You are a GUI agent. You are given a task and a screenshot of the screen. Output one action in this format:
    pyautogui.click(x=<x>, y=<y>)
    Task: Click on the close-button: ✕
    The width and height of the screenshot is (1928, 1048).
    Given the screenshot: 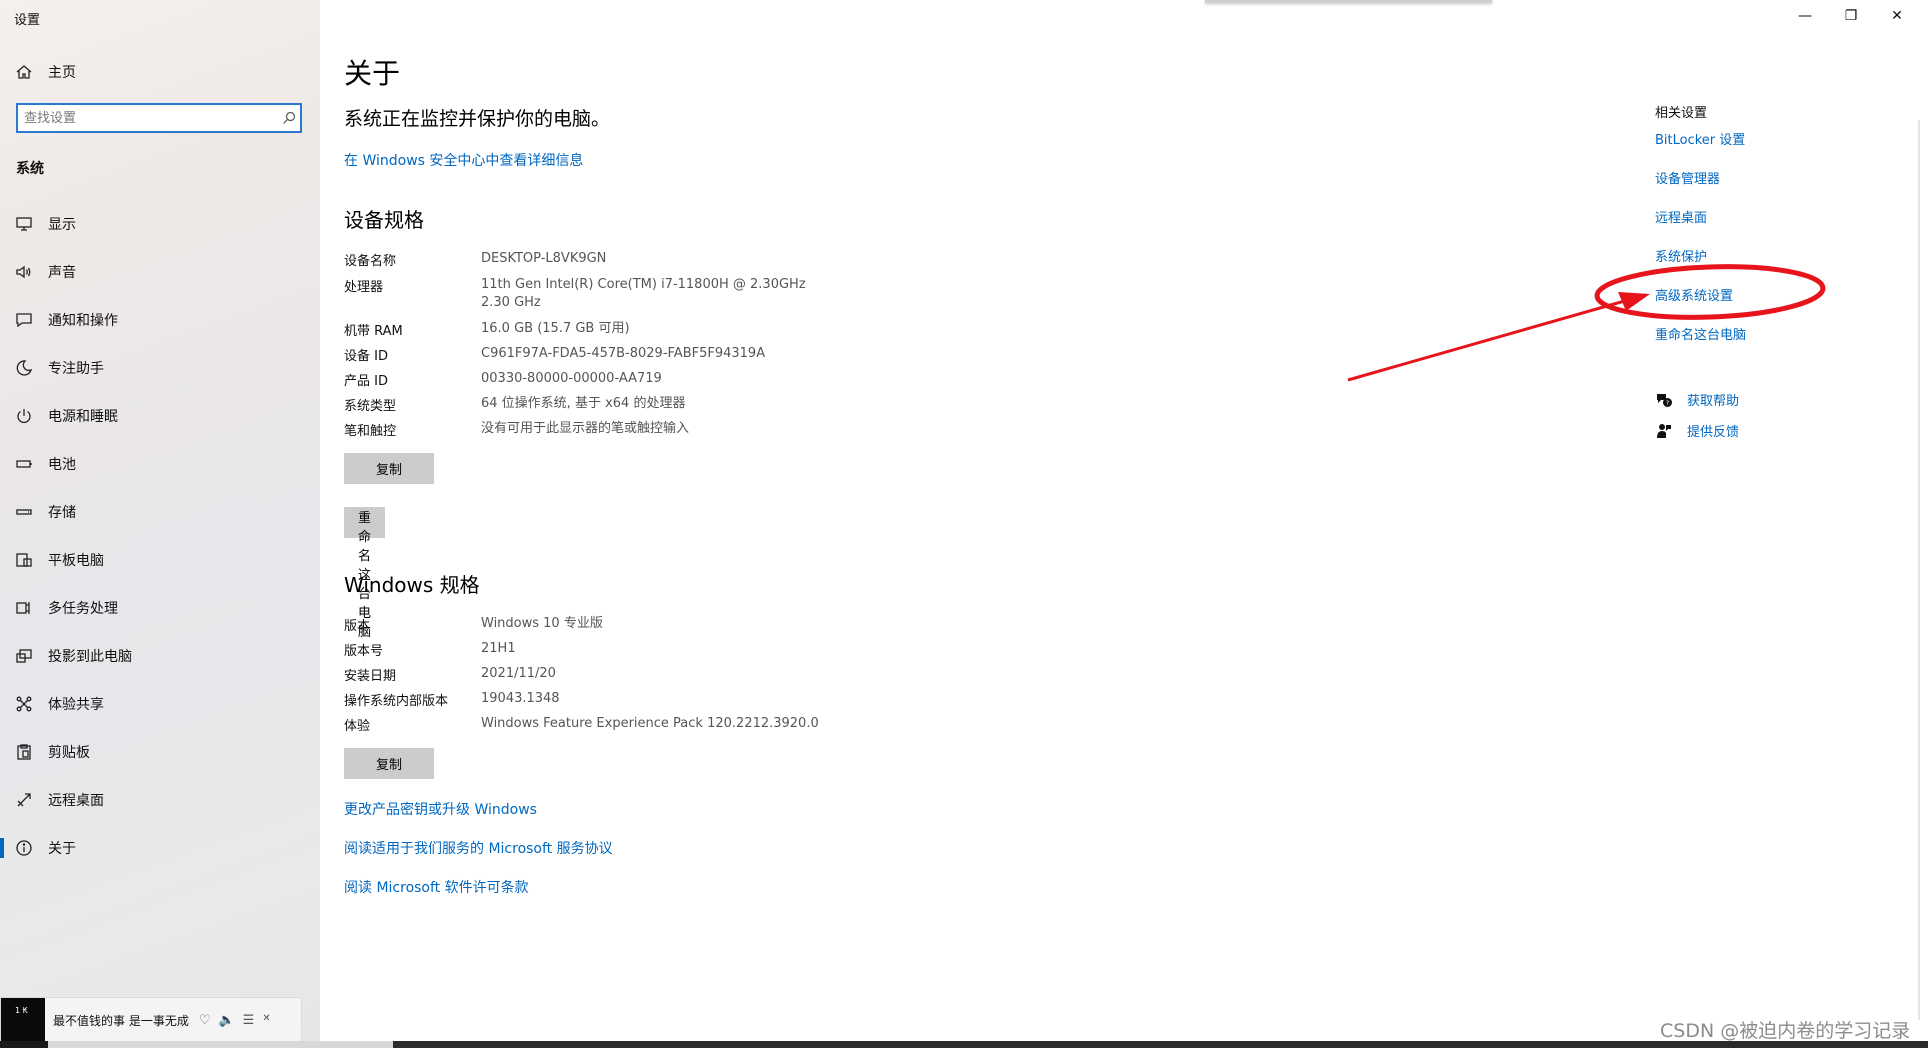 What is the action you would take?
    pyautogui.click(x=1897, y=16)
    